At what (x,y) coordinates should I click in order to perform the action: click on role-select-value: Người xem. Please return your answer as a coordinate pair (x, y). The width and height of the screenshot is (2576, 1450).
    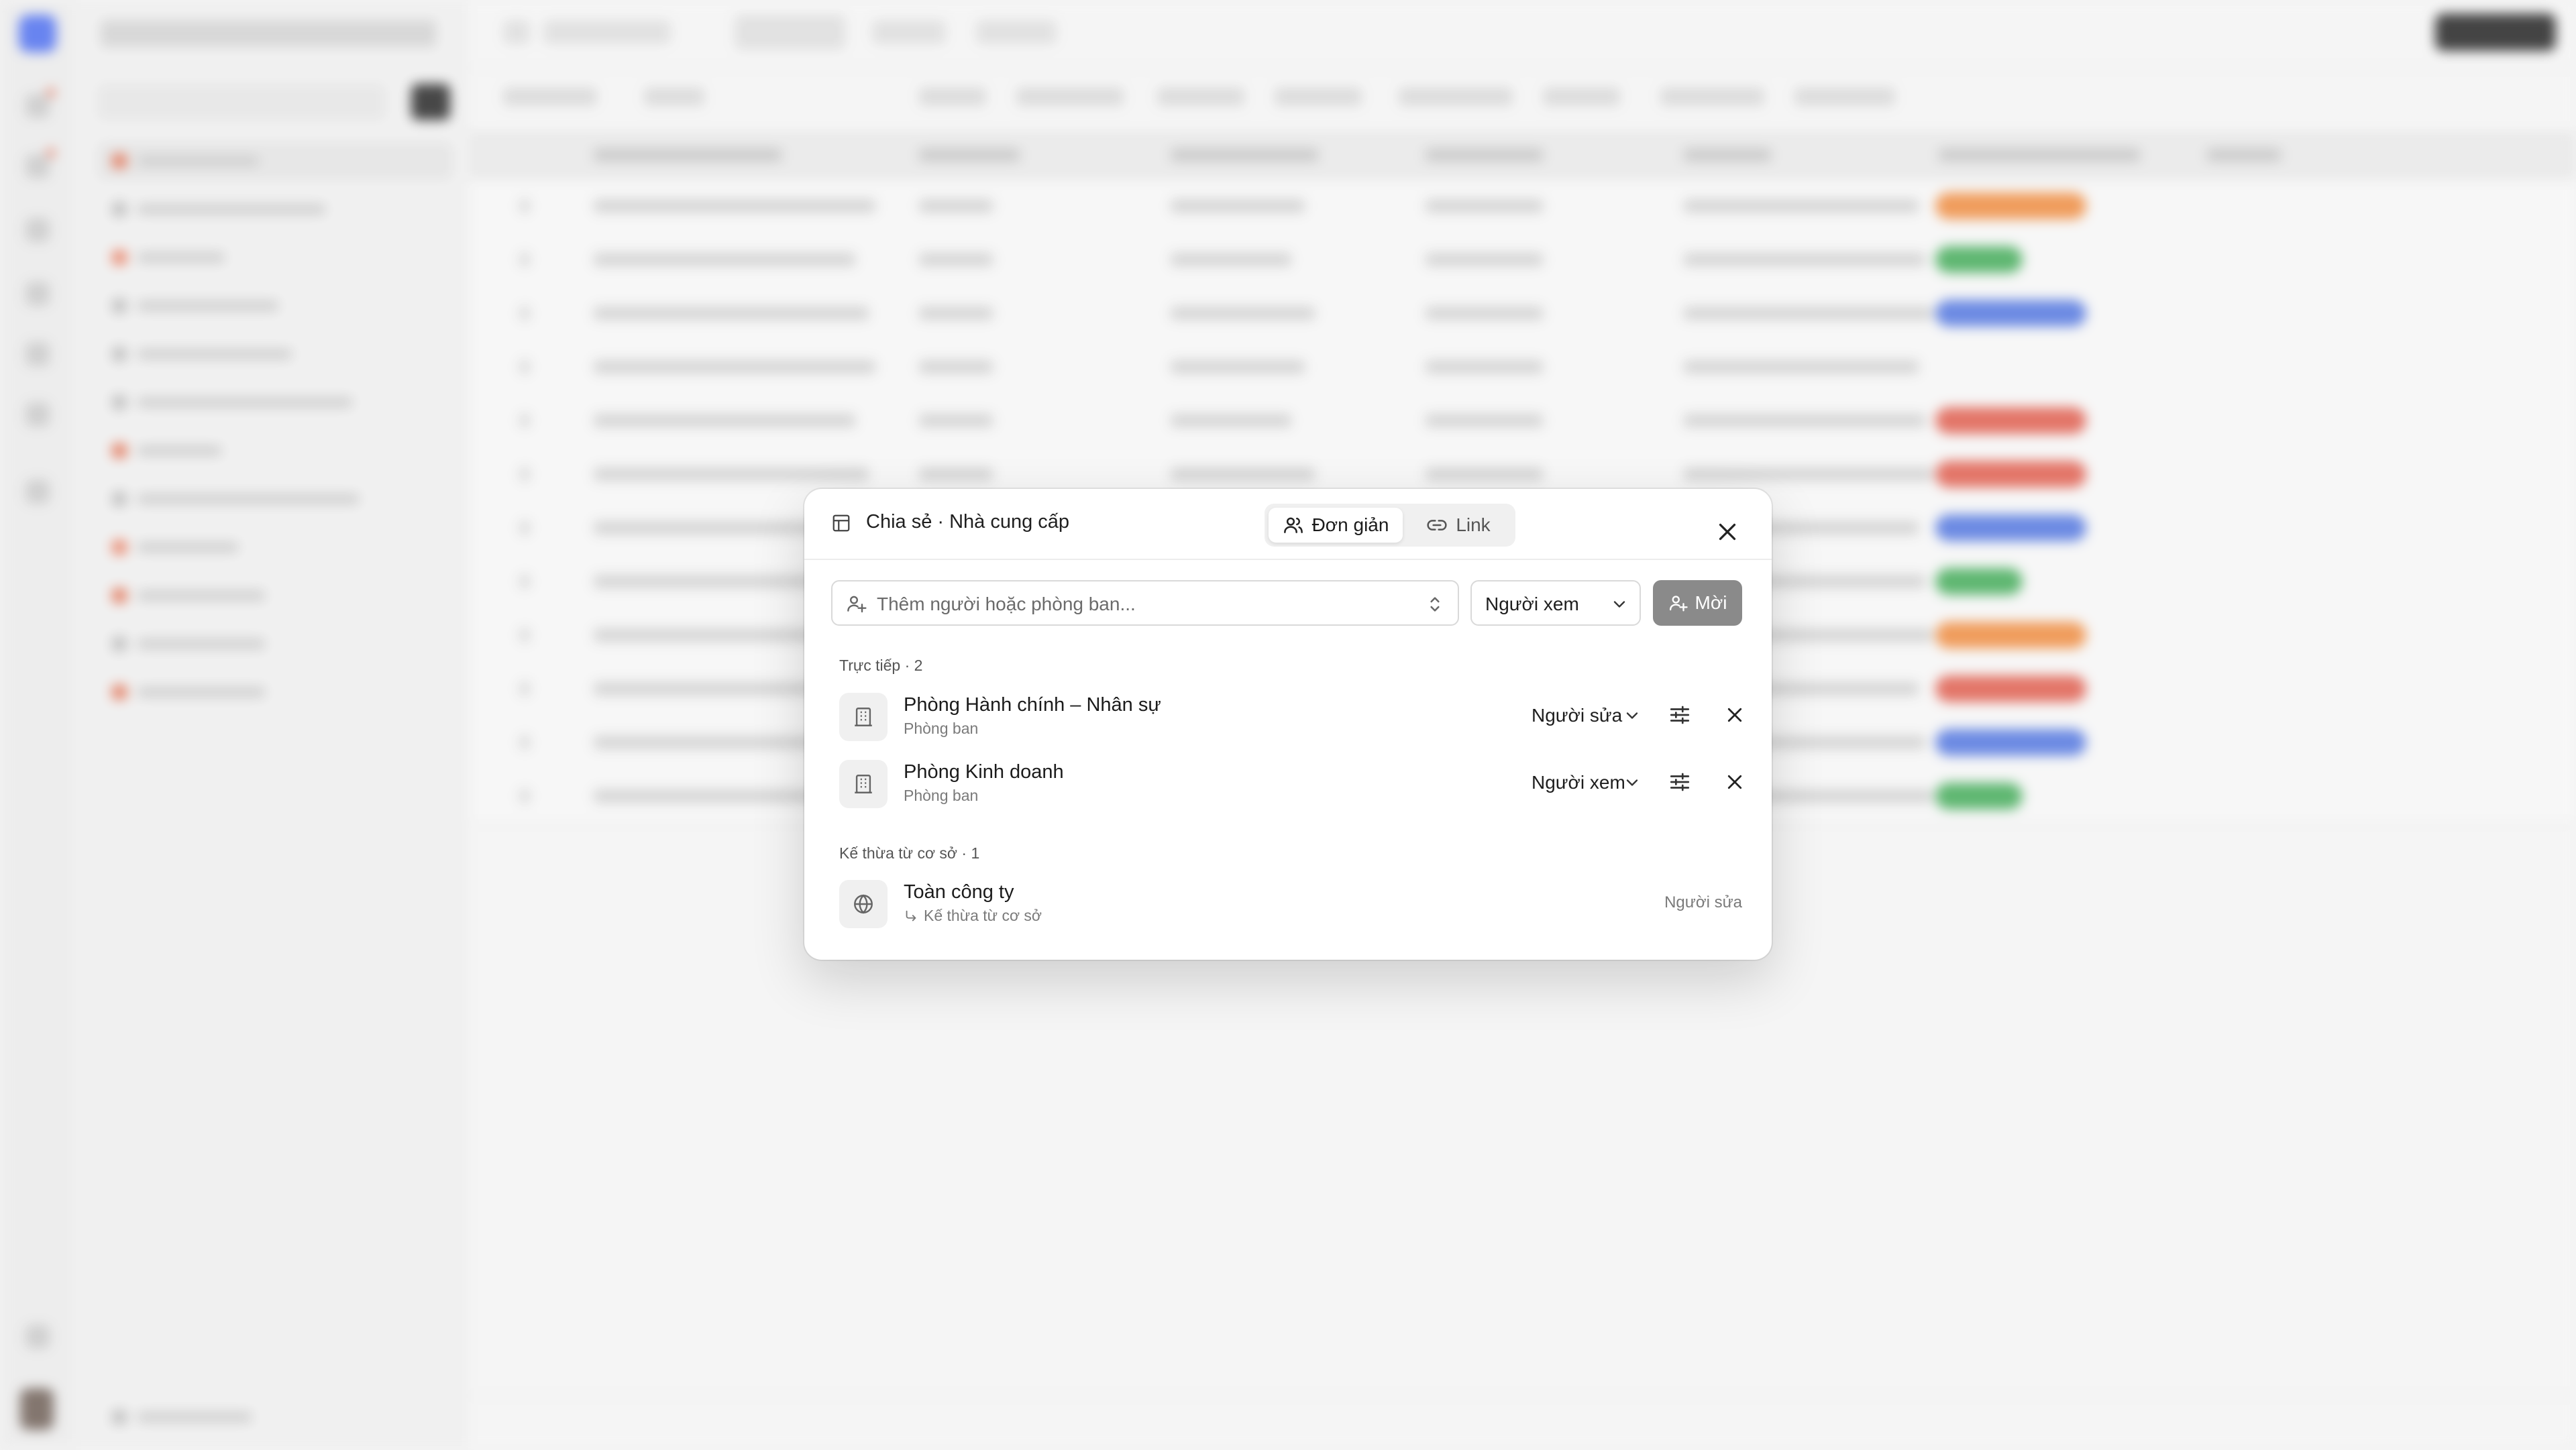
    Looking at the image, I should click on (1532, 604).